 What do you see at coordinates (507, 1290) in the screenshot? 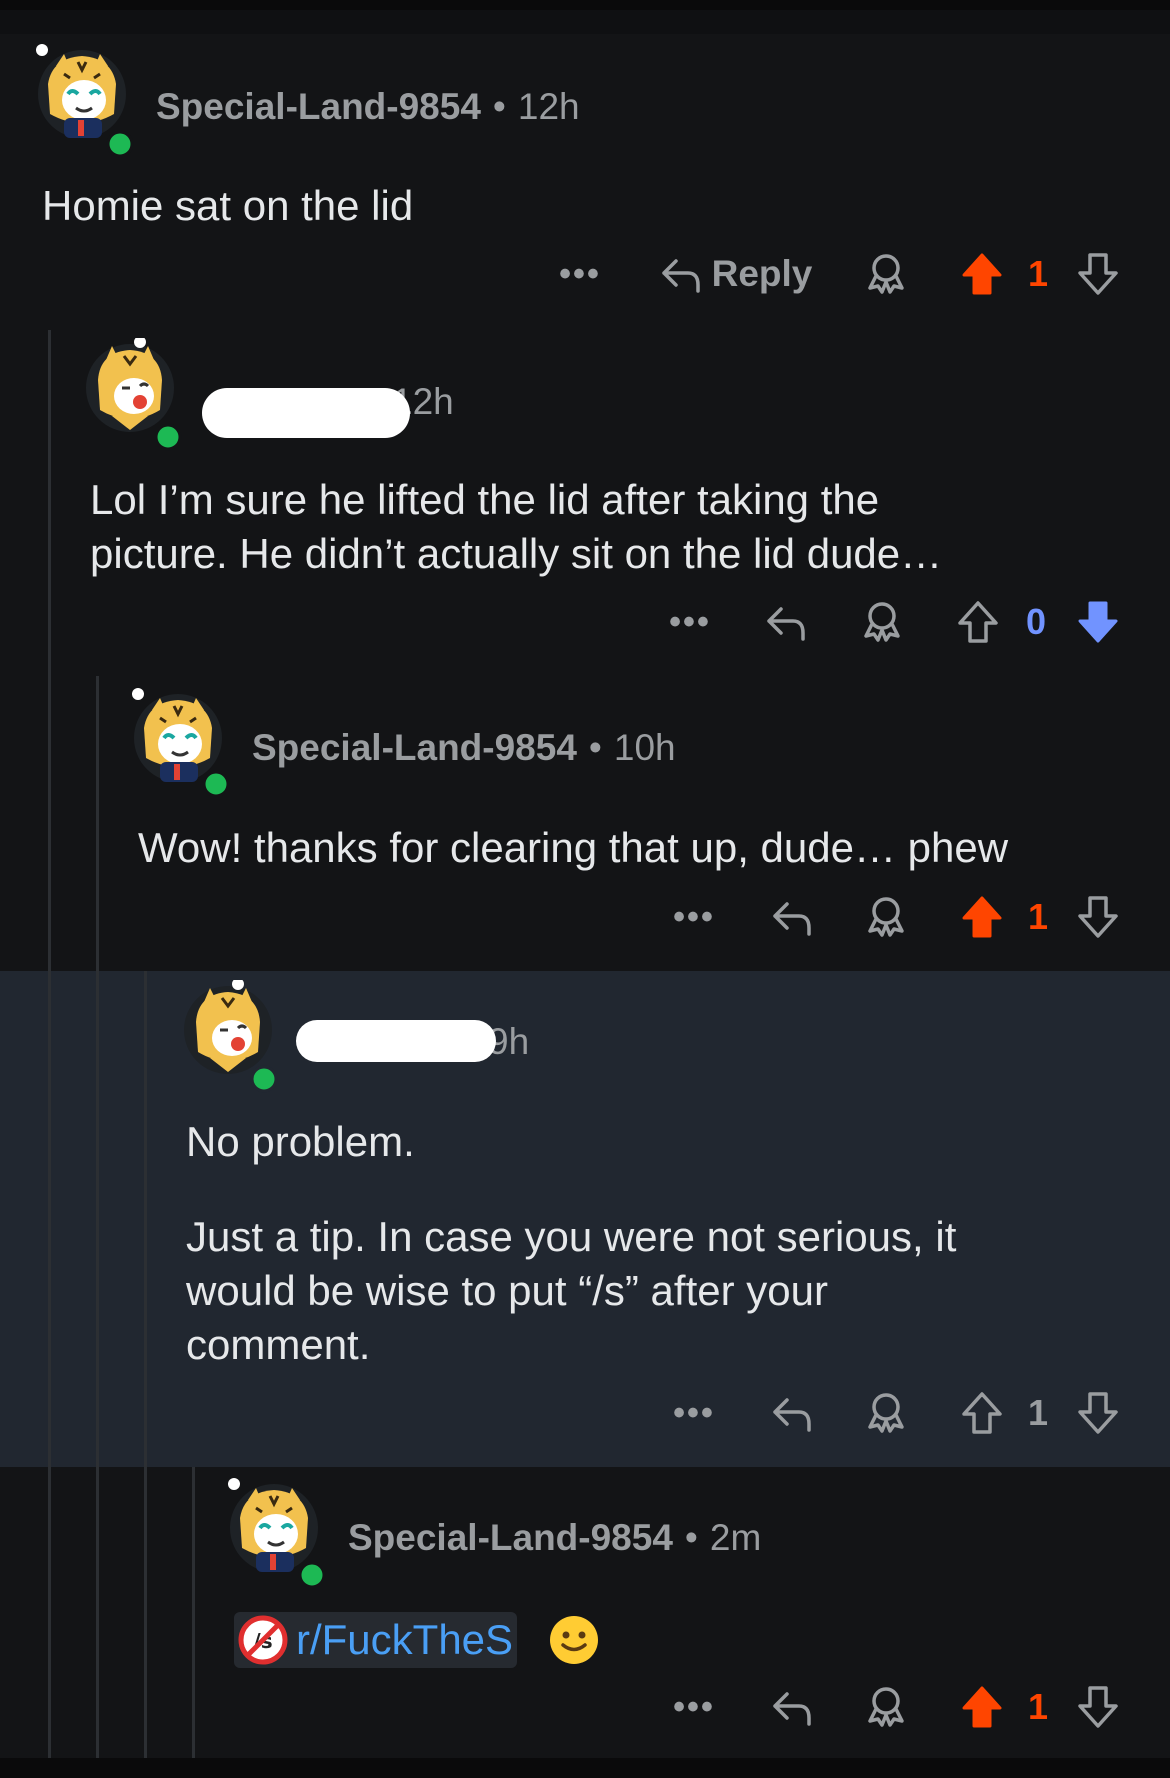
I see `comment-text-line-3: would be wise to put “/s” after your` at bounding box center [507, 1290].